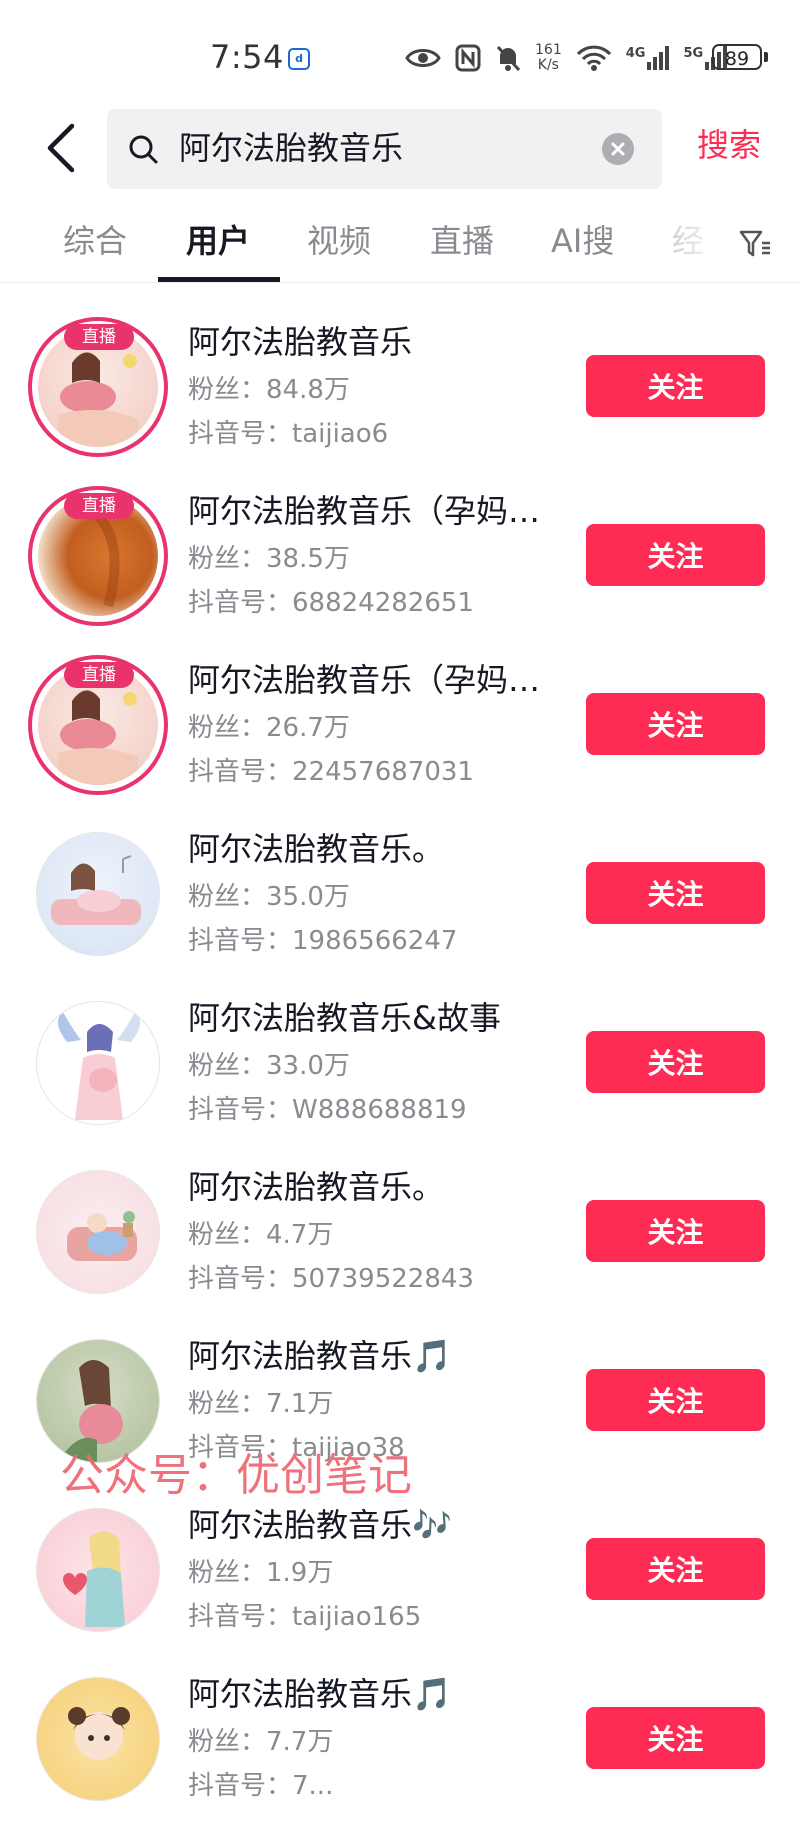  Describe the element at coordinates (400, 244) in the screenshot. I see `result-tabs: 综合 用户 视频 直播 AI搜 经` at that location.